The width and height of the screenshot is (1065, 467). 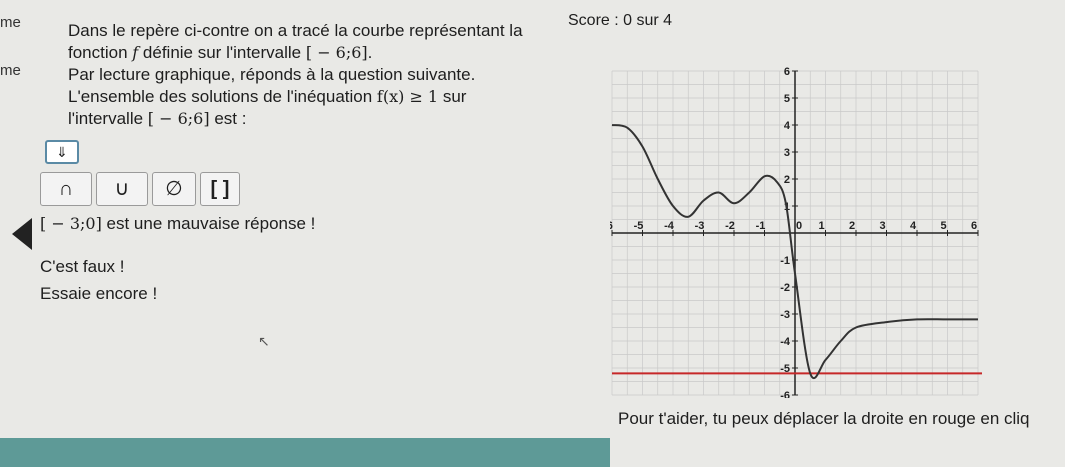 What do you see at coordinates (799, 226) in the screenshot?
I see `x-tick-label: 0` at bounding box center [799, 226].